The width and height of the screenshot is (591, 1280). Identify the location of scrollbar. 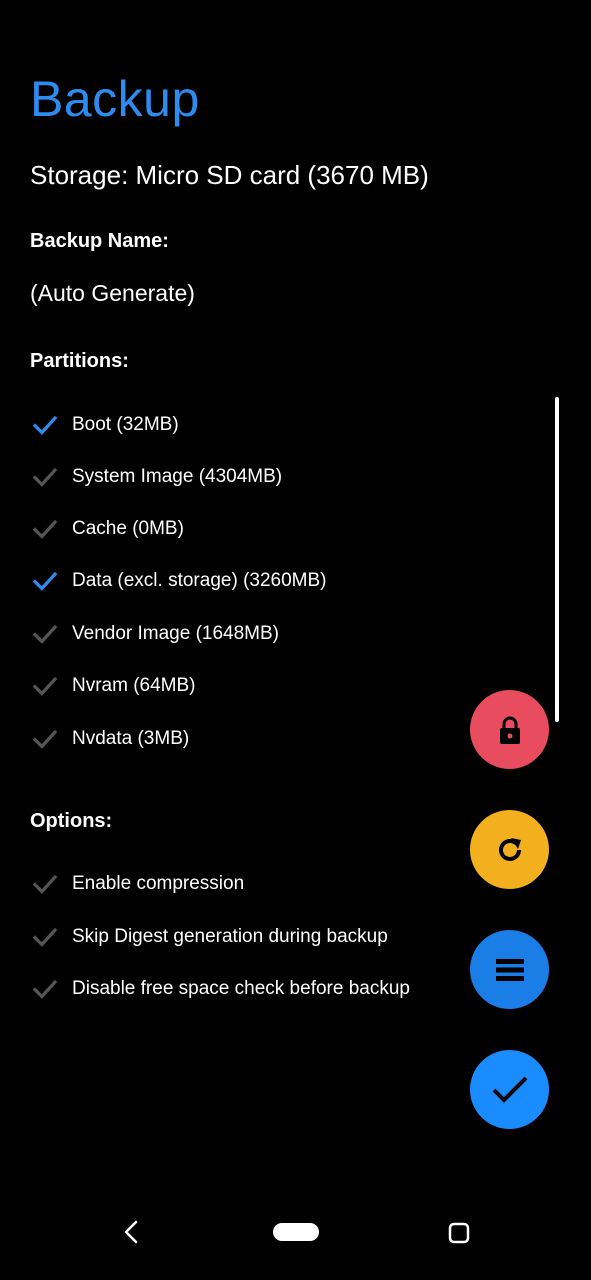
(557, 559).